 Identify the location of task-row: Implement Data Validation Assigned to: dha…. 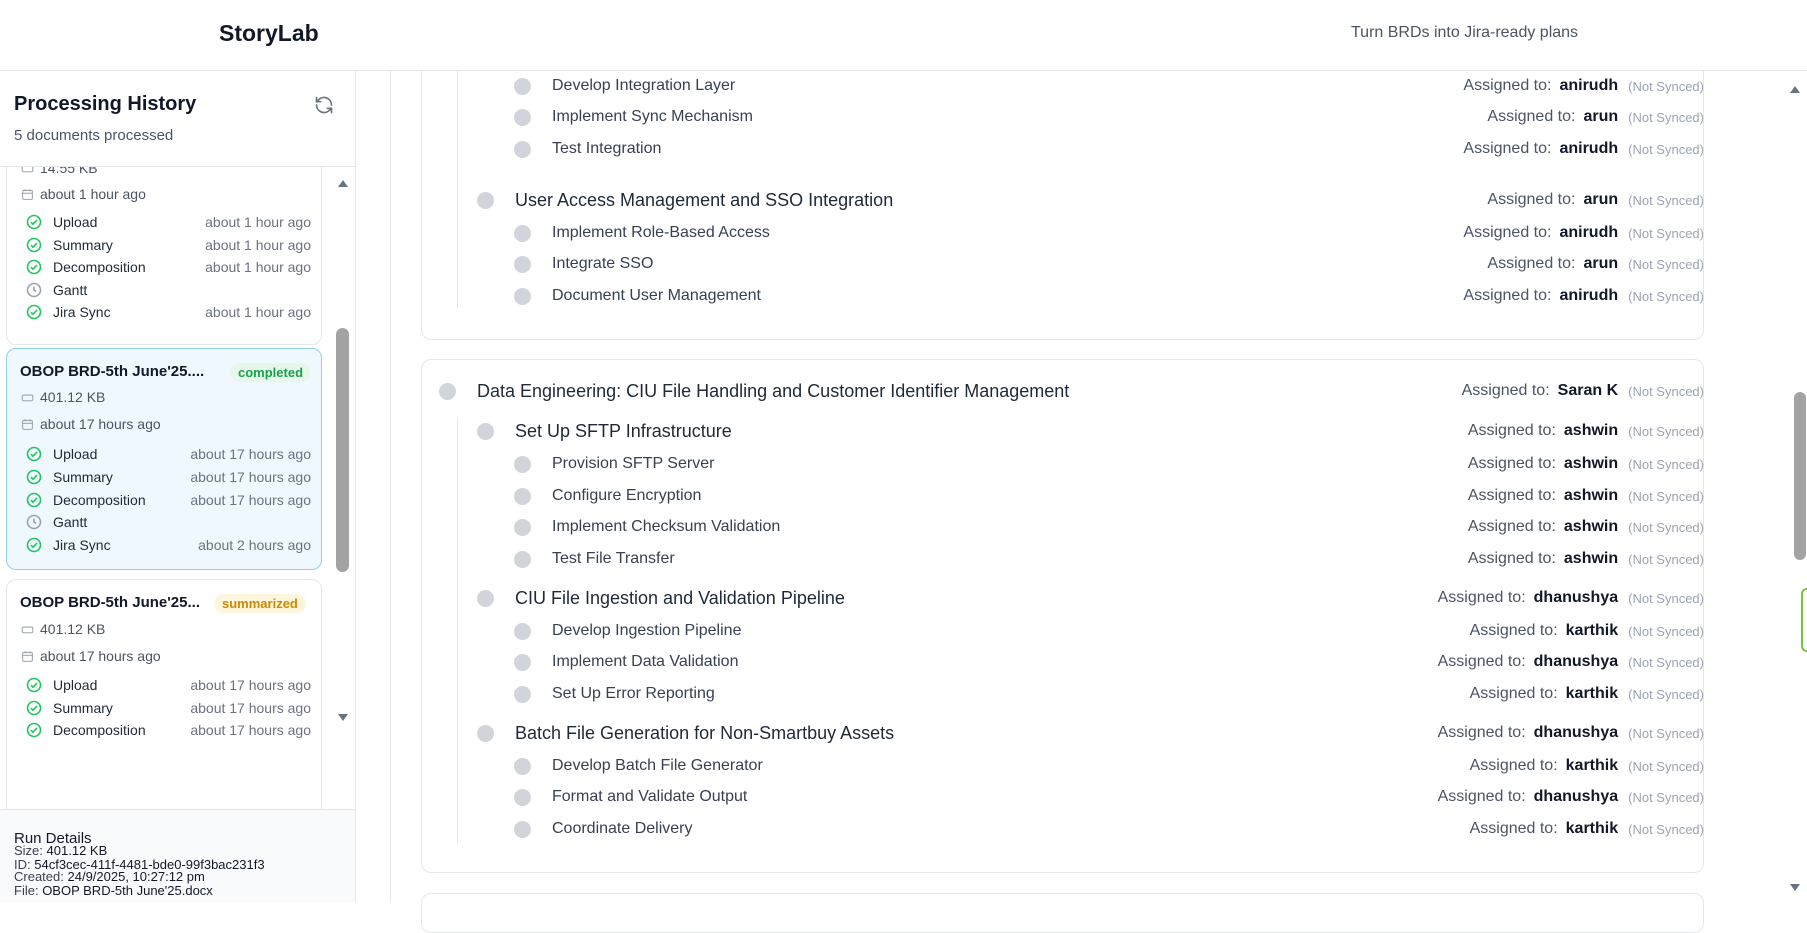
(1109, 662).